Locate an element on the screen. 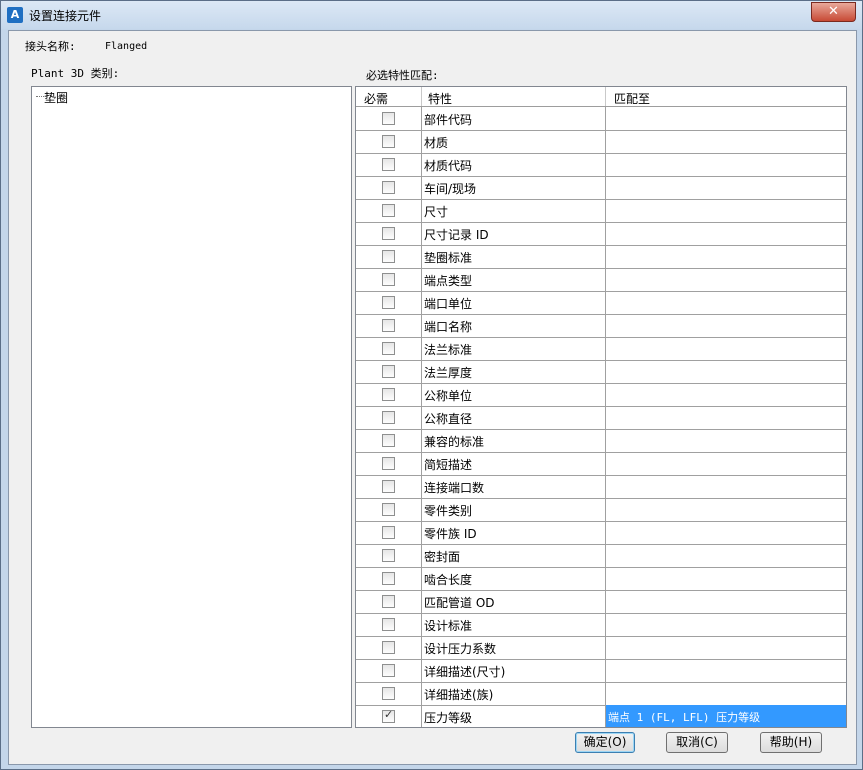  property-row: 设计标准 is located at coordinates (601, 625).